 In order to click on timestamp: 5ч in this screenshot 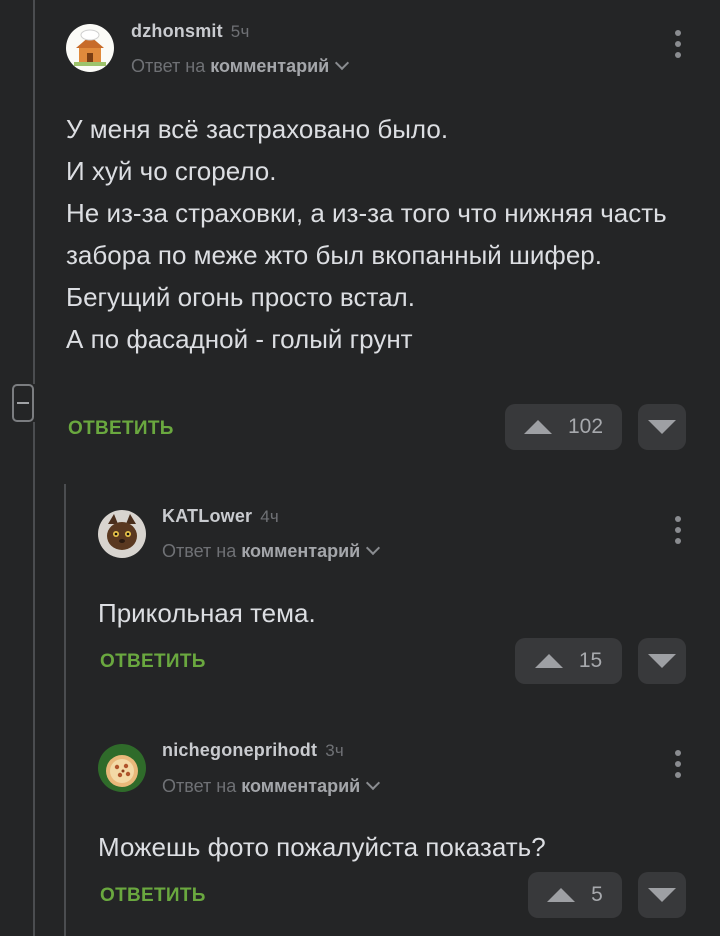, I will do `click(240, 31)`.